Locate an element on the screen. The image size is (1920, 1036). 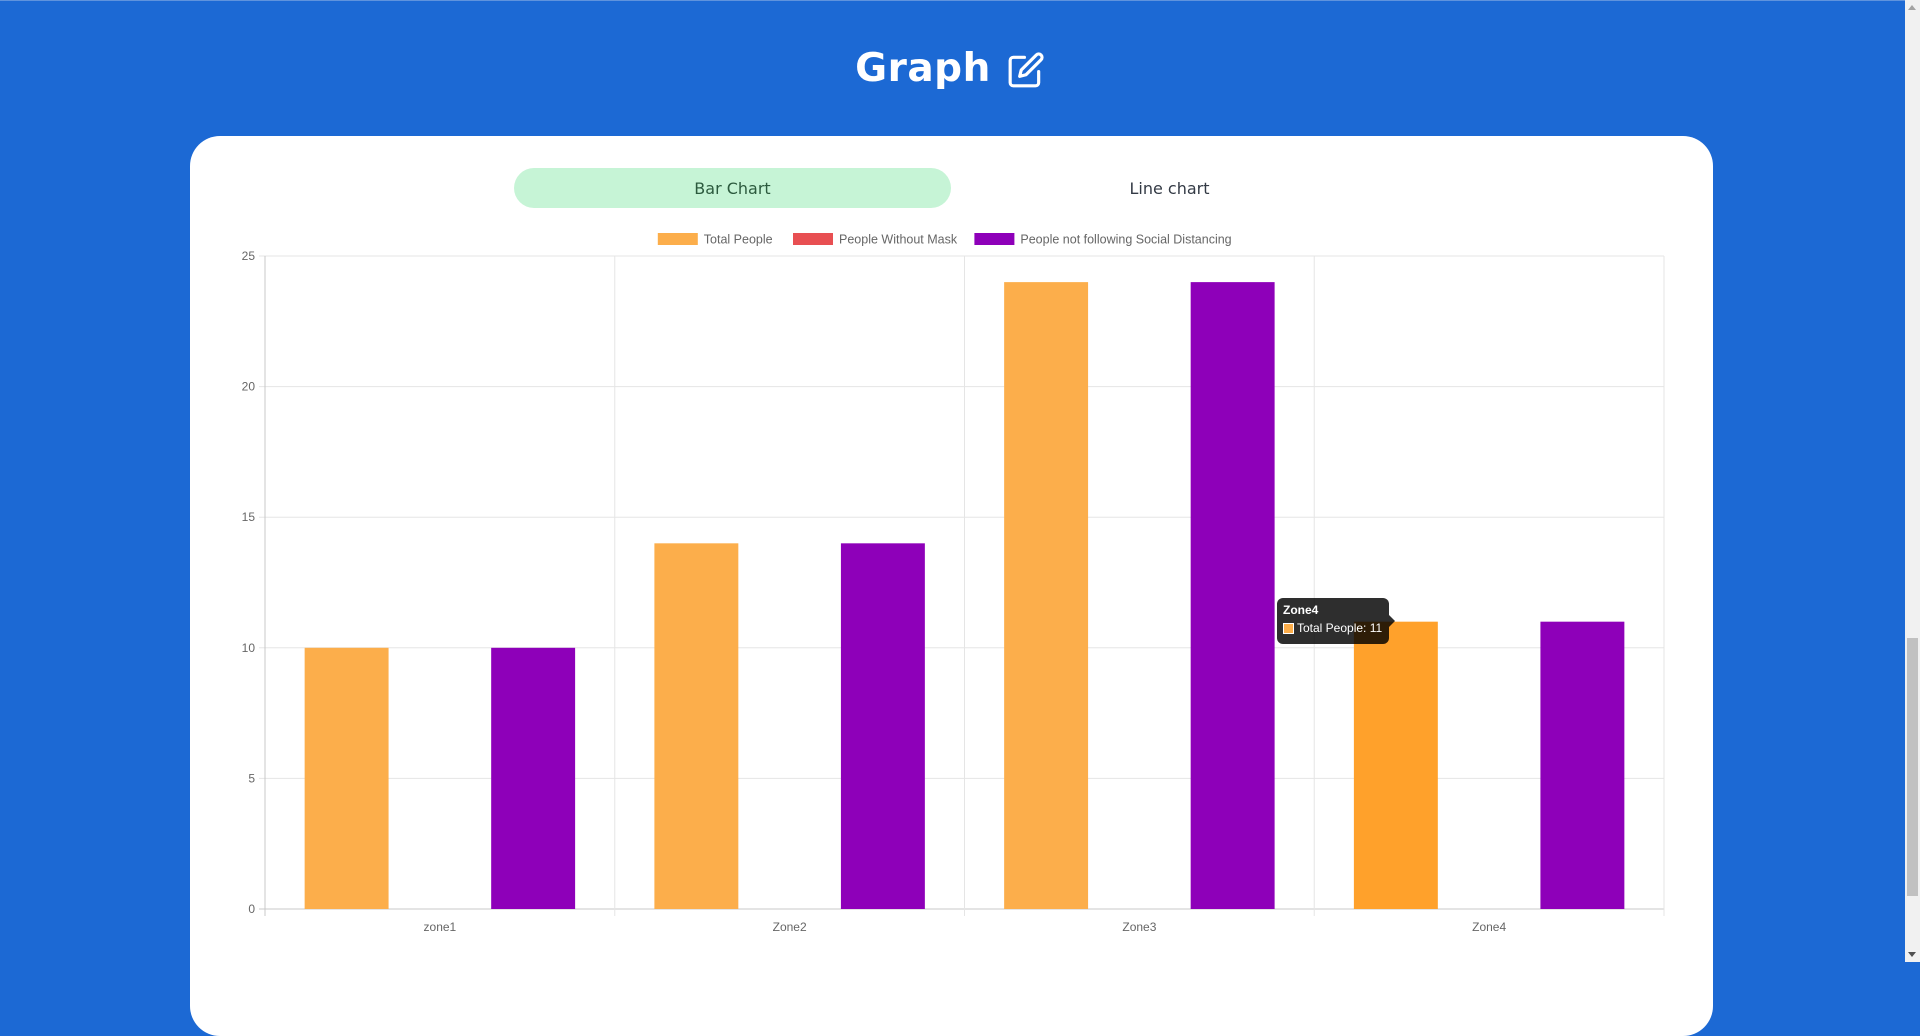
x-tick-label: Zone3 is located at coordinates (1139, 927).